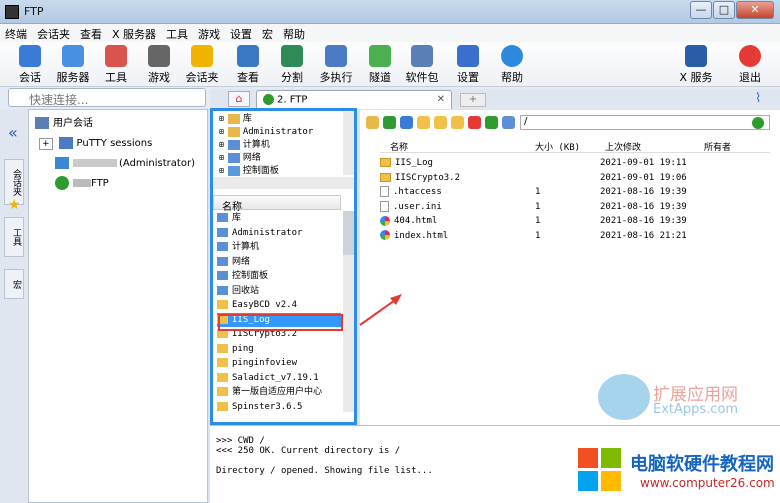  I want to click on star-icon, so click(202, 56).